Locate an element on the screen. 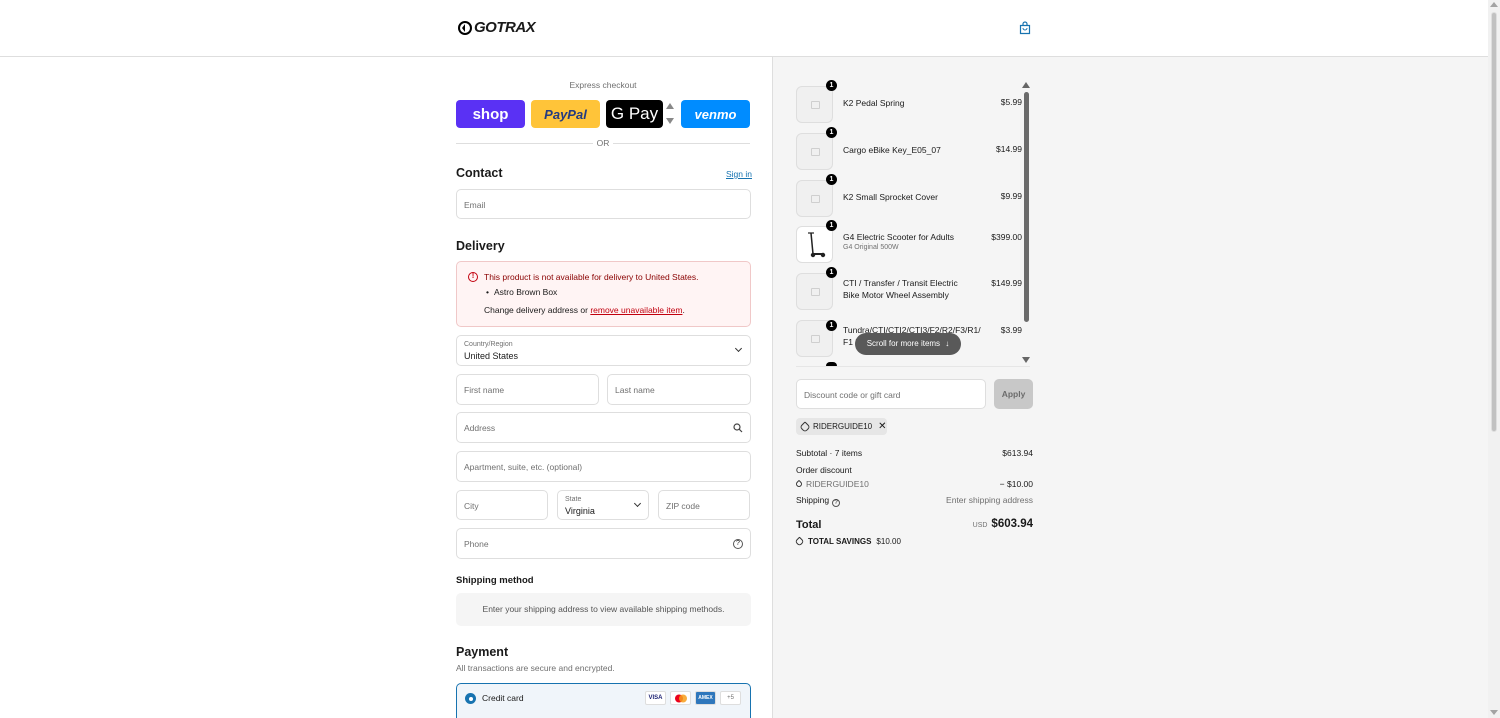 The image size is (1500, 718). email-placeholder: Email is located at coordinates (475, 205).